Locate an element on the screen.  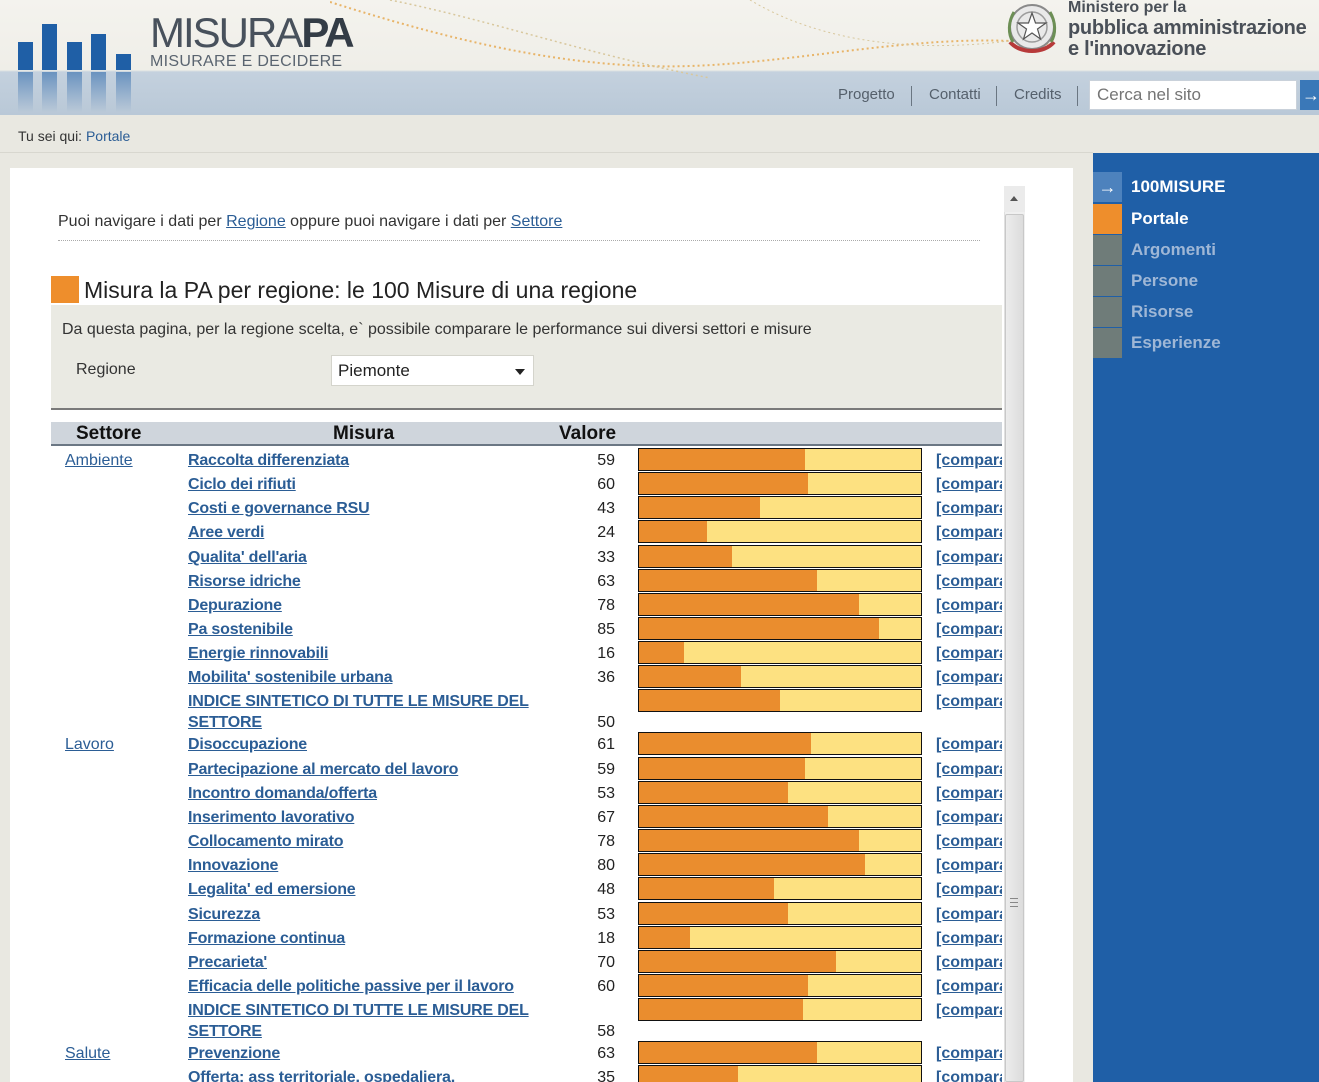
republic-emblem-icon is located at coordinates (1032, 28).